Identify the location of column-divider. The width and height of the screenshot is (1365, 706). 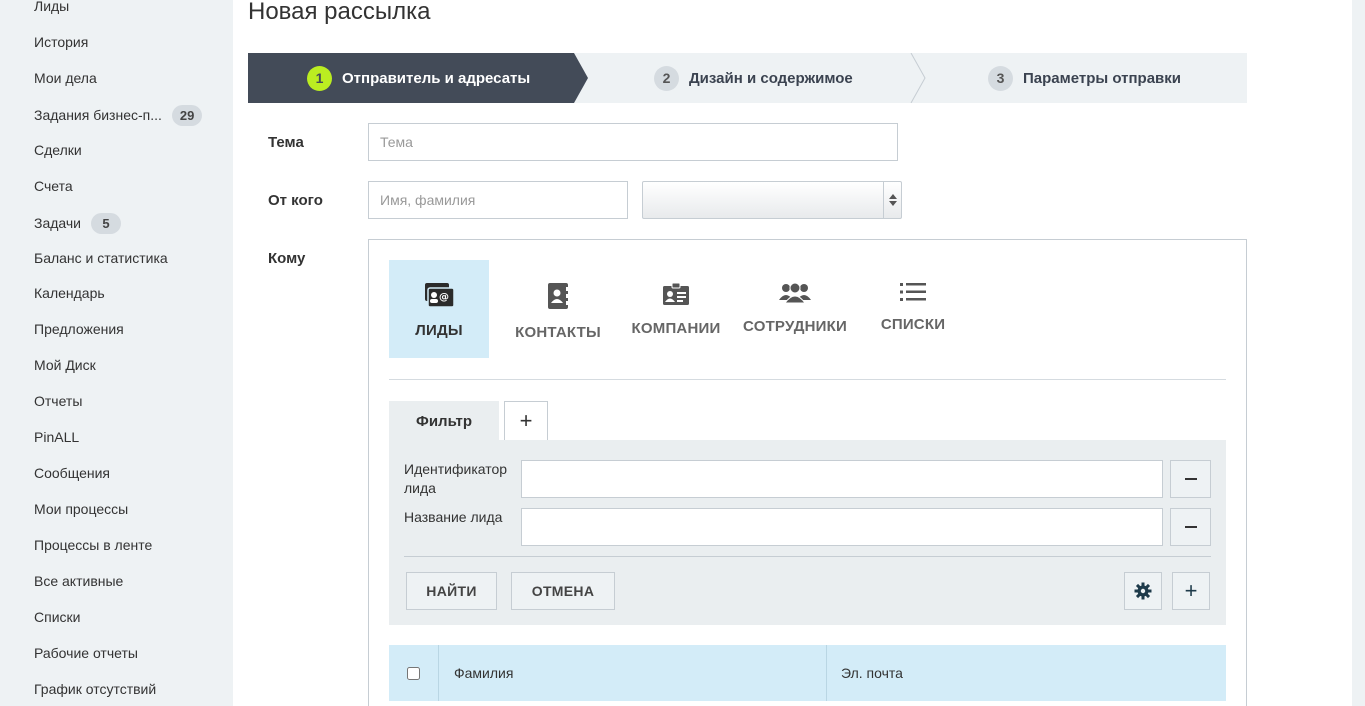
(826, 673).